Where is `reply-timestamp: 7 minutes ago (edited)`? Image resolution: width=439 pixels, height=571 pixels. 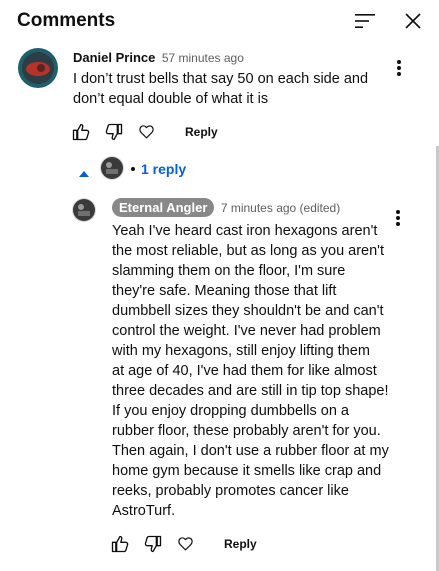 reply-timestamp: 7 minutes ago (edited) is located at coordinates (280, 208).